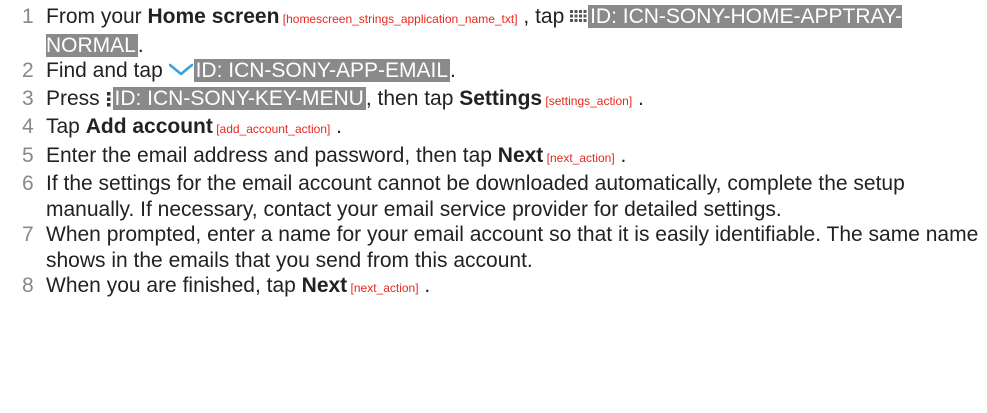  Describe the element at coordinates (271, 129) in the screenshot. I see `string-reference: [add_account_action]` at that location.